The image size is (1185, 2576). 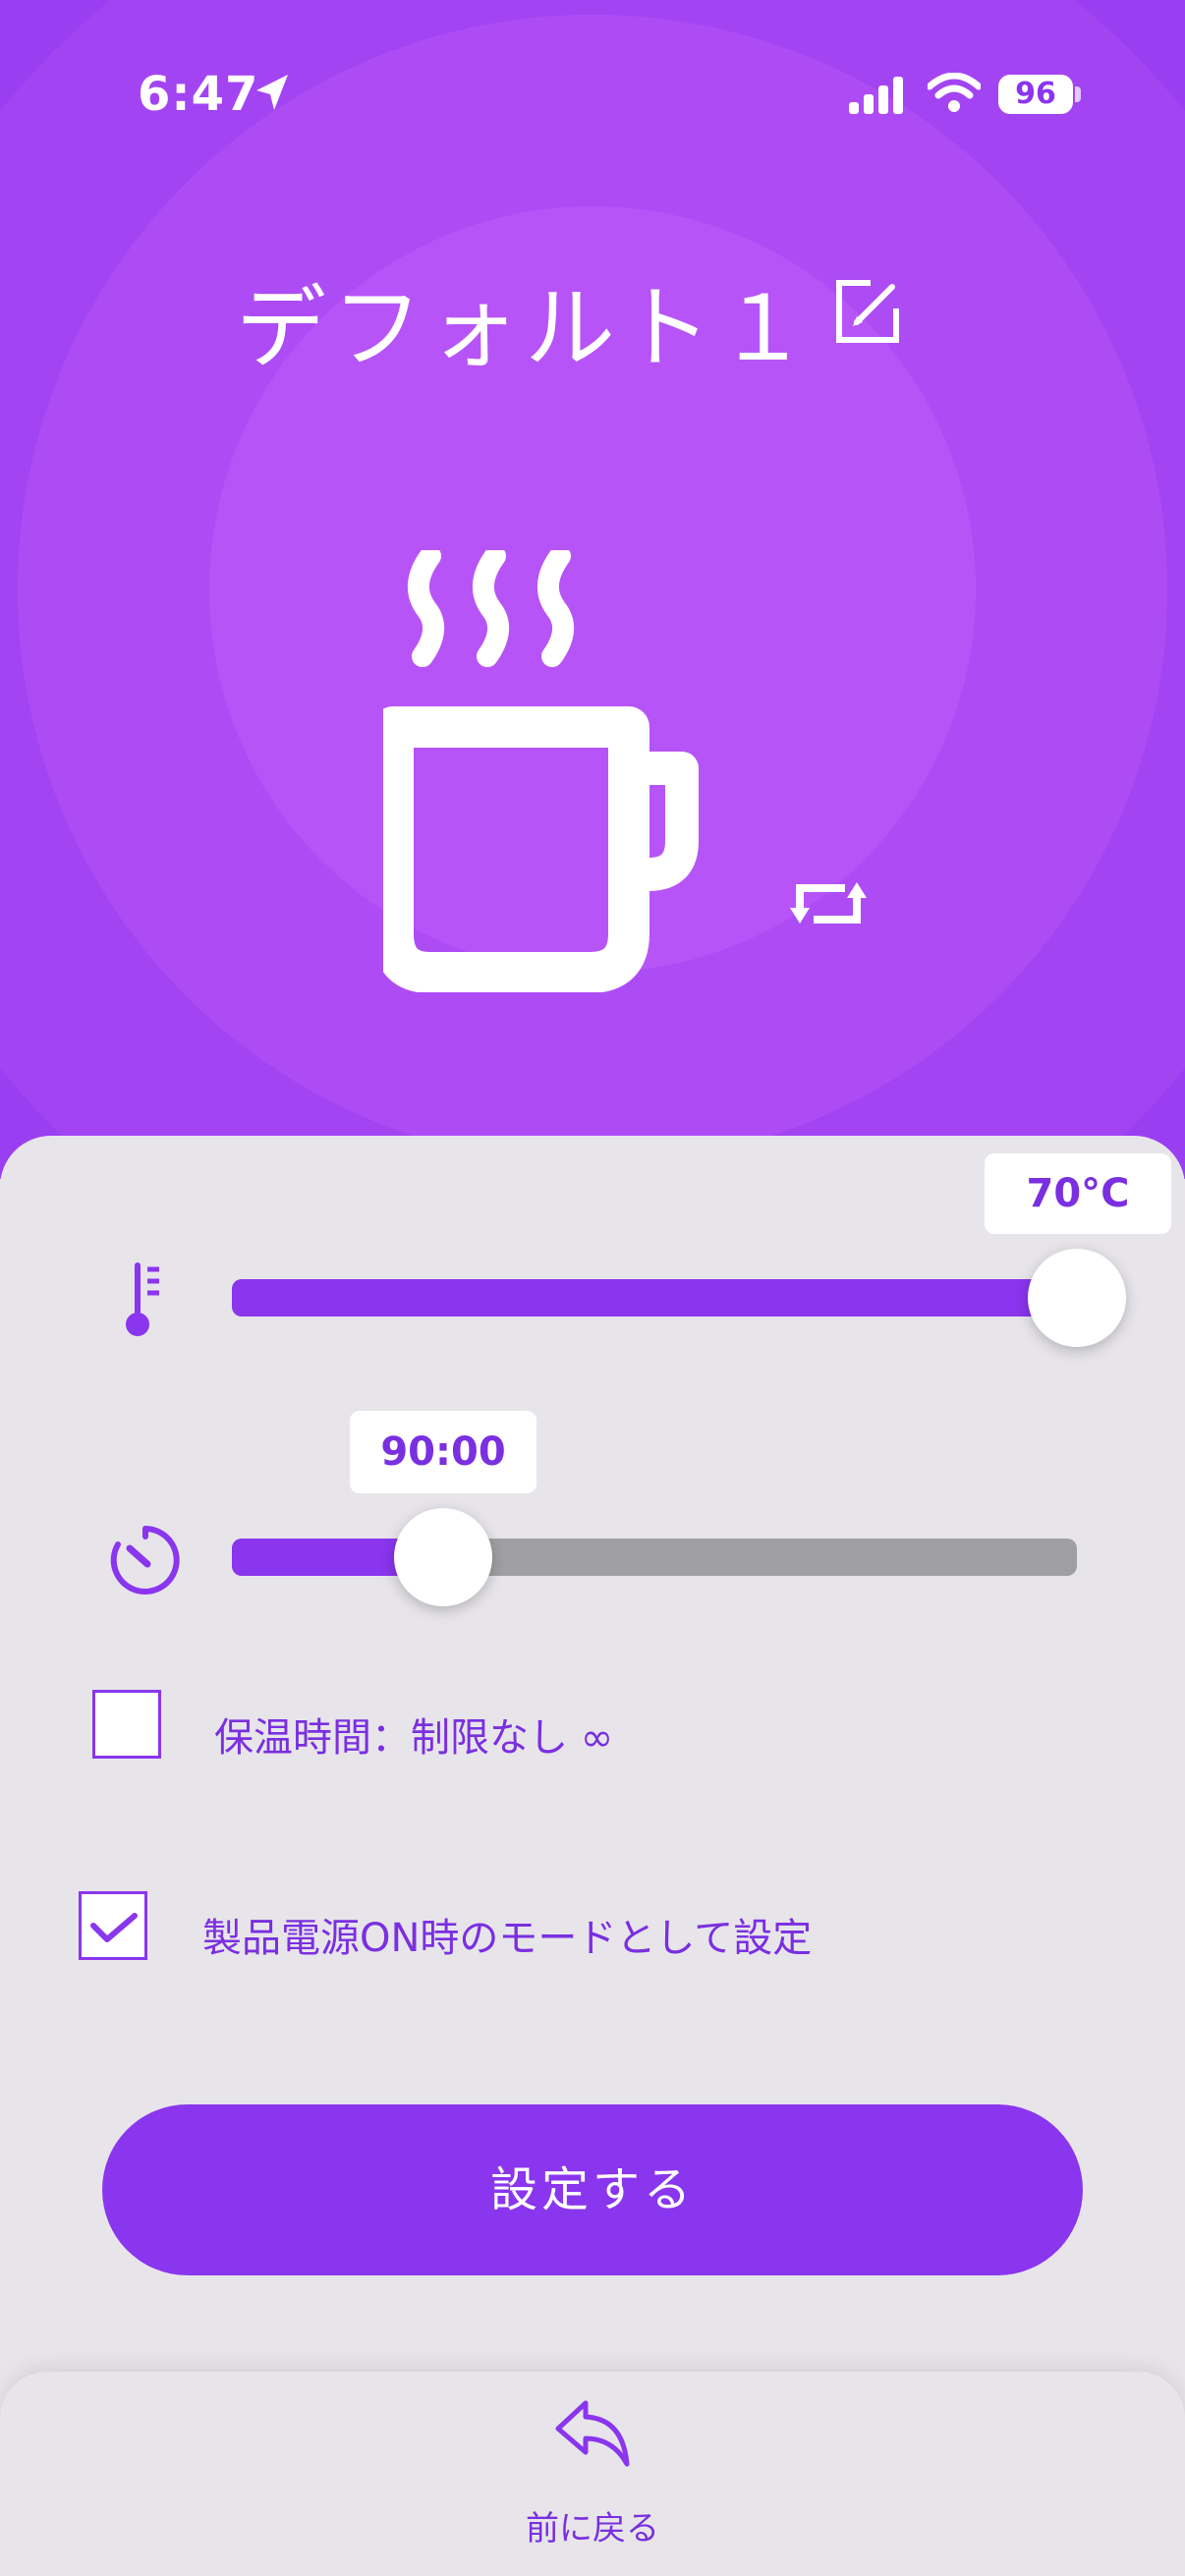 I want to click on power-on-mode-label: 製品電源ON時のモードとして設定, so click(x=507, y=1938).